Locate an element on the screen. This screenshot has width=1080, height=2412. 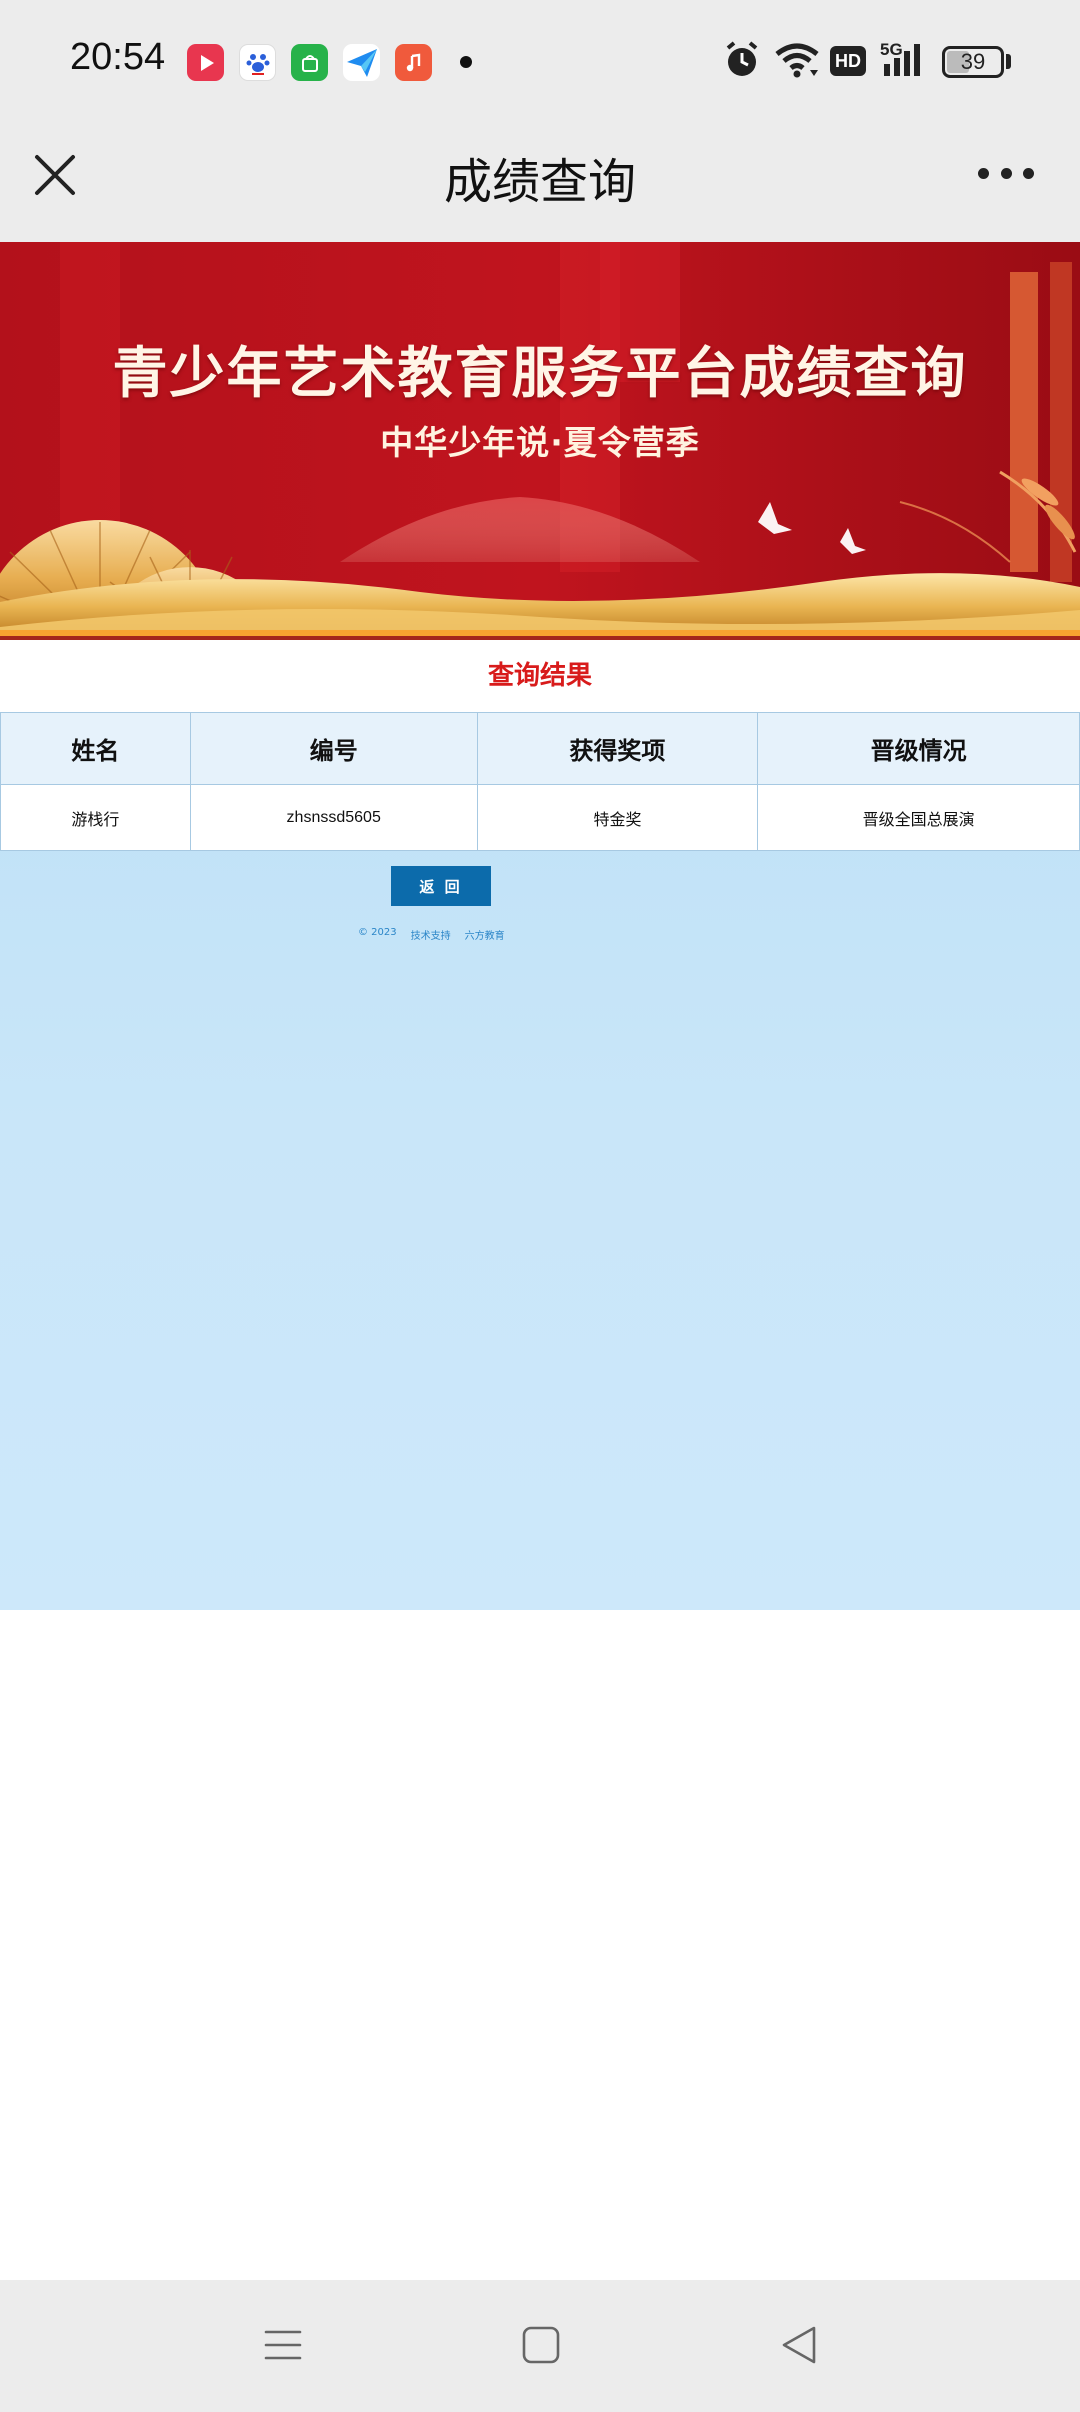
column-header-number: 编号 is located at coordinates (333, 748).